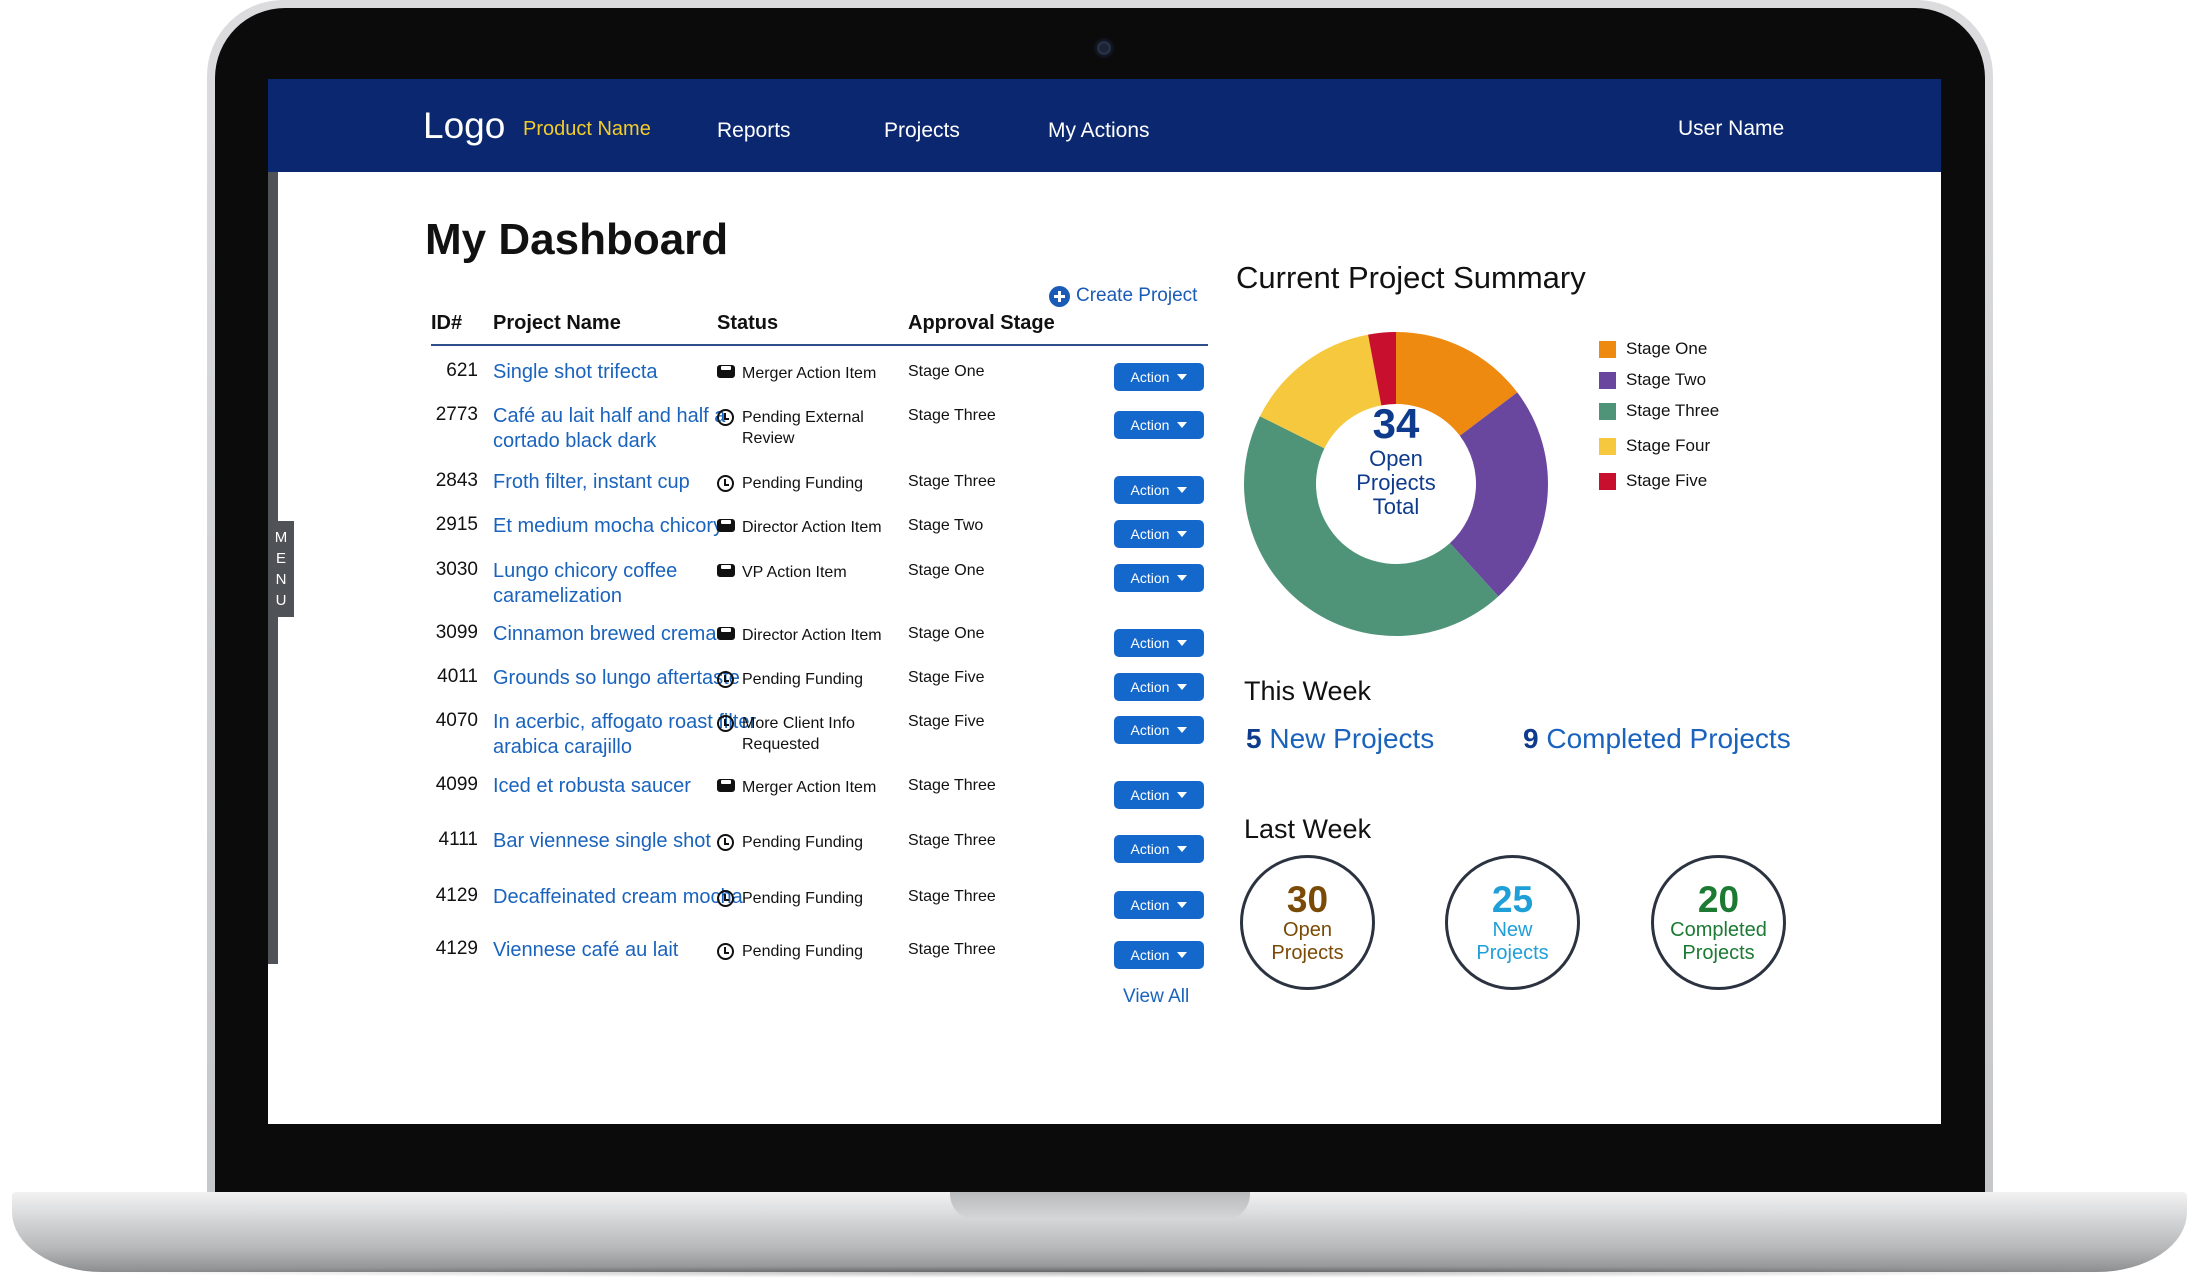 This screenshot has width=2199, height=1281. Describe the element at coordinates (281, 537) in the screenshot. I see `menu-letter: M` at that location.